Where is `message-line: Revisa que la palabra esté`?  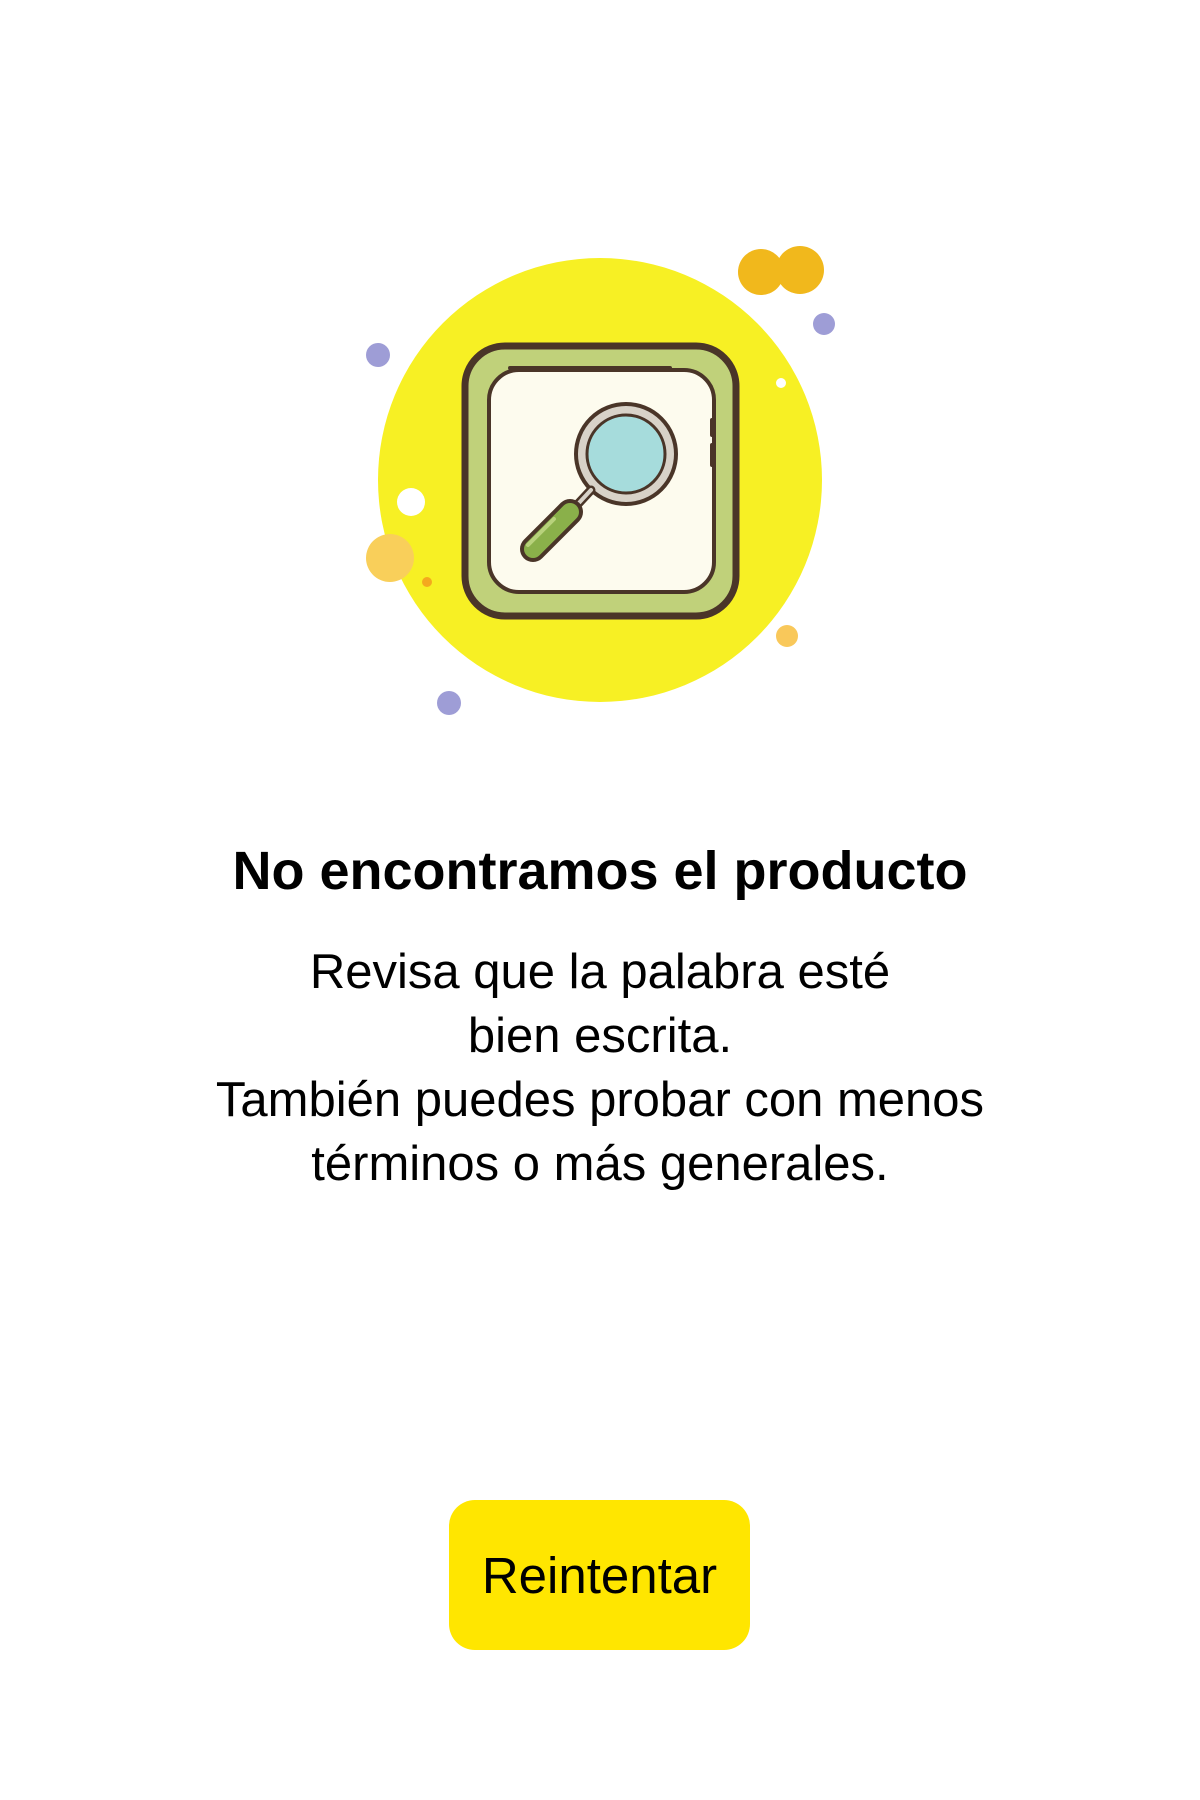 message-line: Revisa que la palabra esté is located at coordinates (600, 972).